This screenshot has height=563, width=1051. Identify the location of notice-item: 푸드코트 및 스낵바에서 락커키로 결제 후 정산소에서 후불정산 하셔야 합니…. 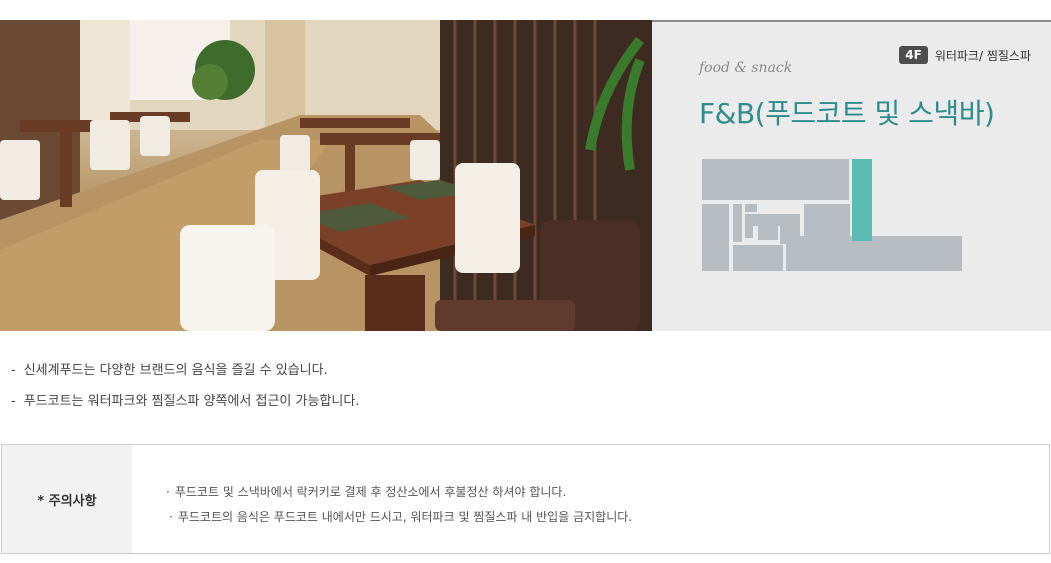
(590, 492).